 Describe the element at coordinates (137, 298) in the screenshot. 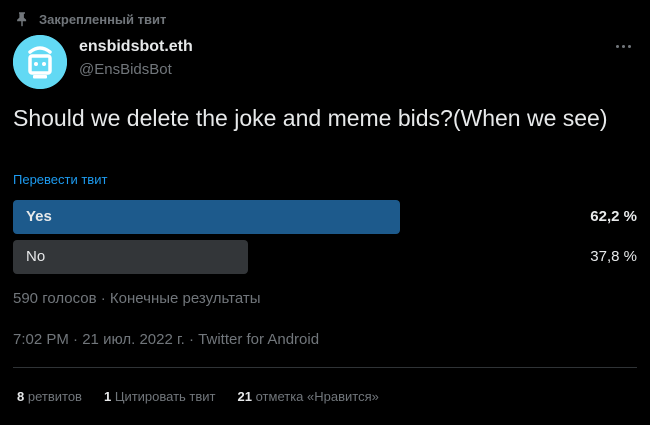

I see `poll-results-summary: 590 голосов · Конечные результаты` at that location.